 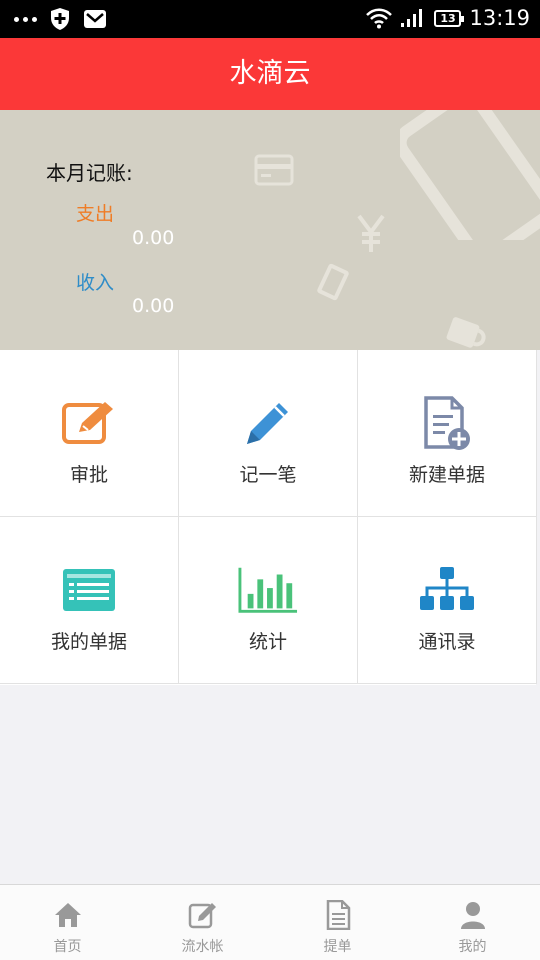 I want to click on wallet-deco-icon, so click(x=333, y=282).